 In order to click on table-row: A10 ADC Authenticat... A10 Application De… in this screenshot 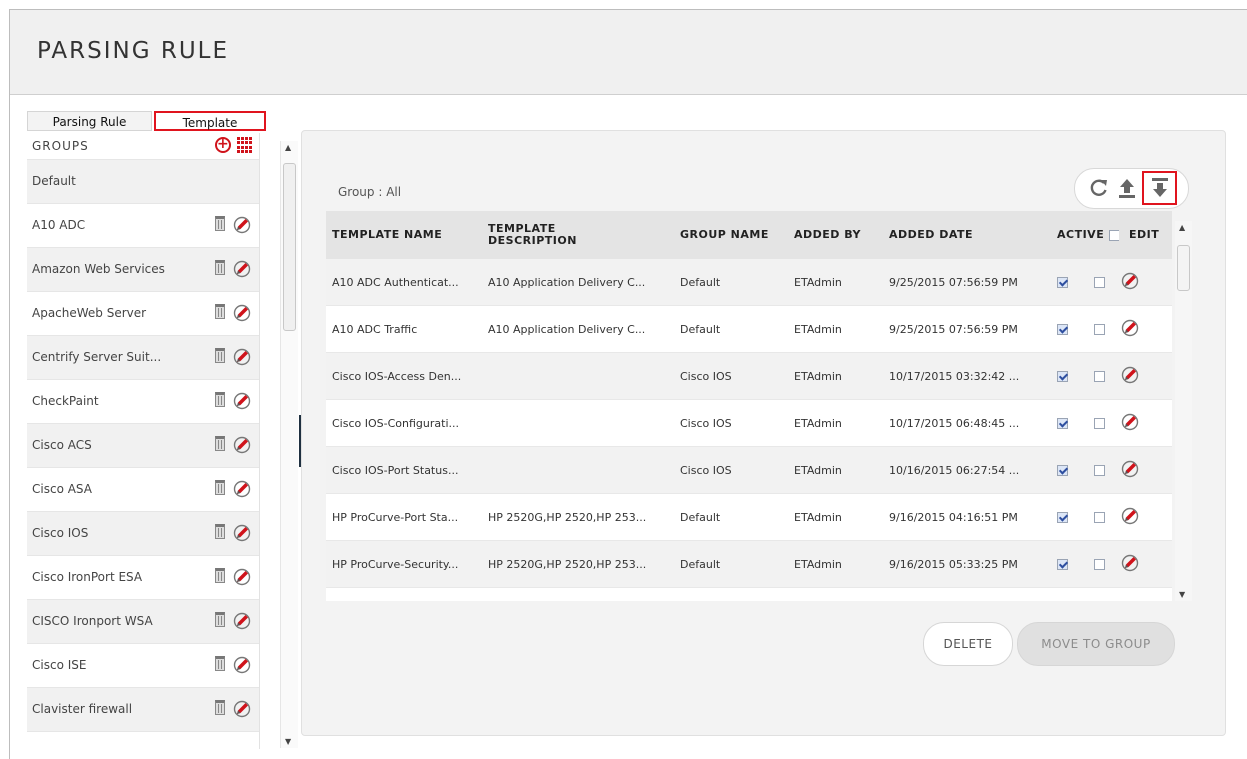, I will do `click(749, 282)`.